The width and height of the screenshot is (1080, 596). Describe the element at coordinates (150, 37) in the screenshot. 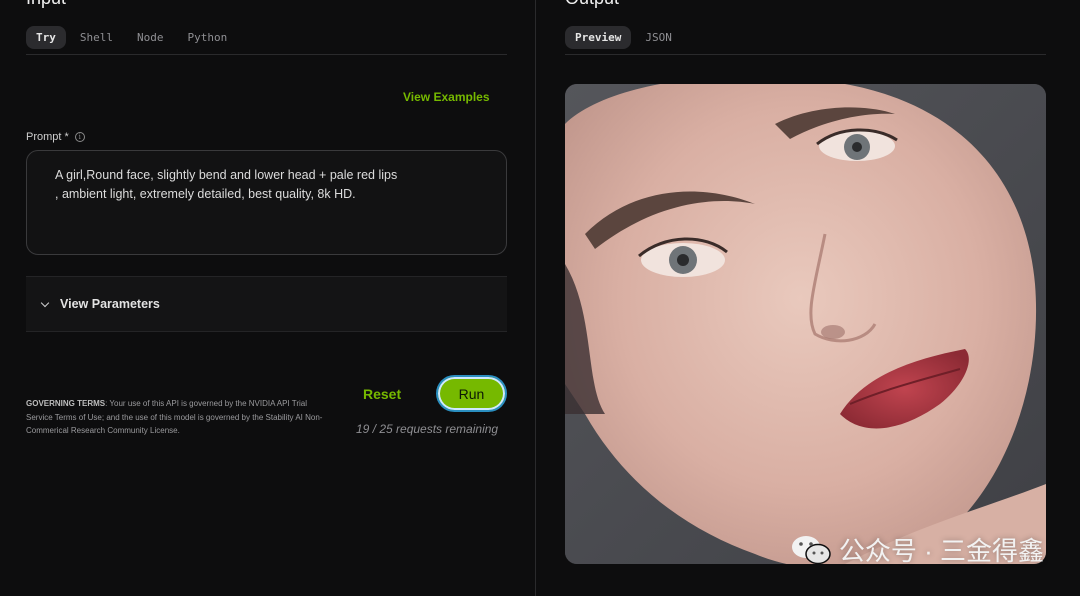

I see `tab-node: Node` at that location.